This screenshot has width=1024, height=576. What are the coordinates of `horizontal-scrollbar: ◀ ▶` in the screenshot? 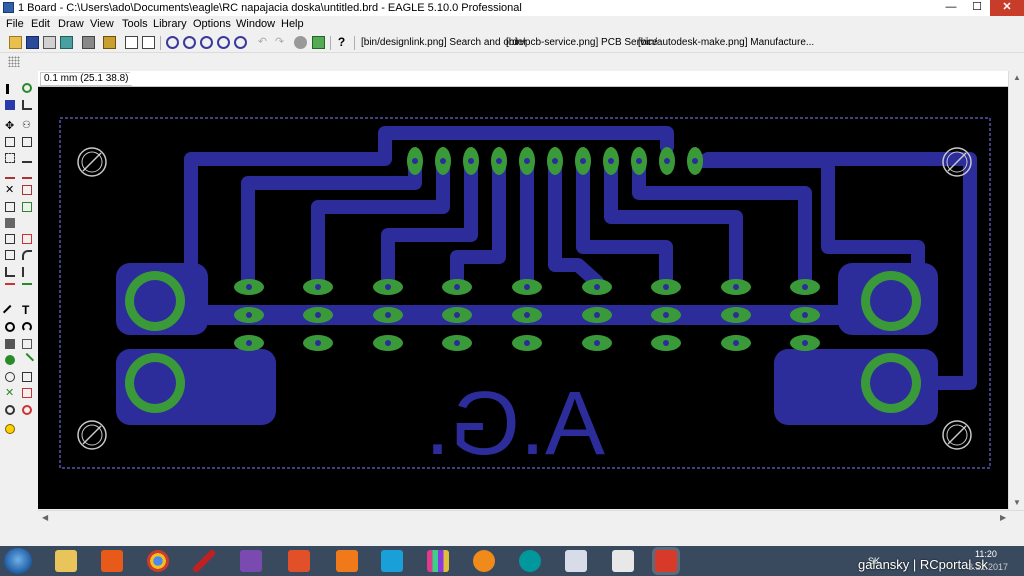 It's located at (531, 517).